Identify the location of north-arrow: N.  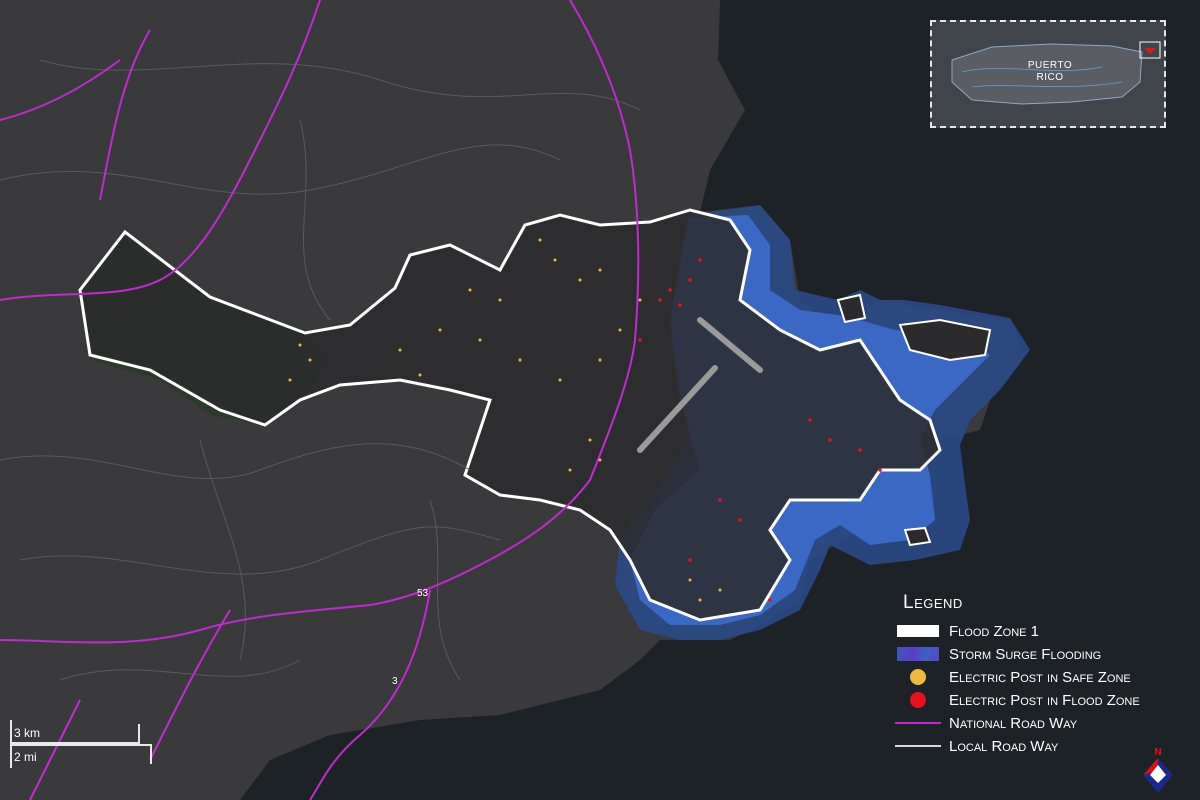
(1158, 770).